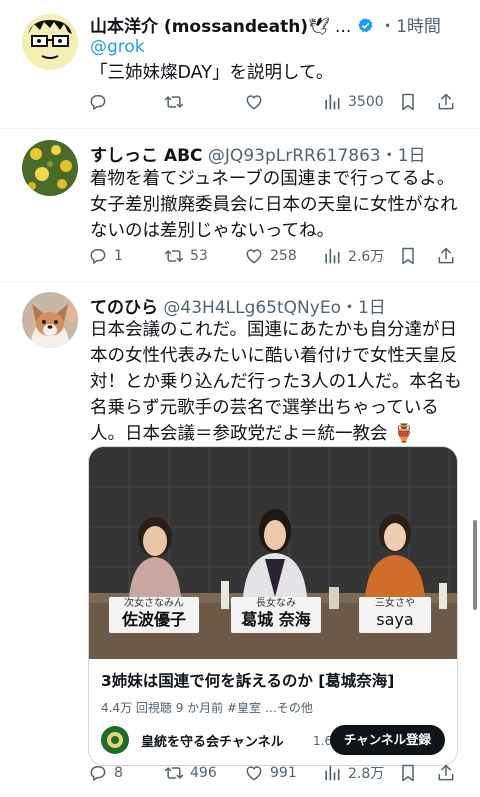  Describe the element at coordinates (475, 565) in the screenshot. I see `scrollbar` at that location.